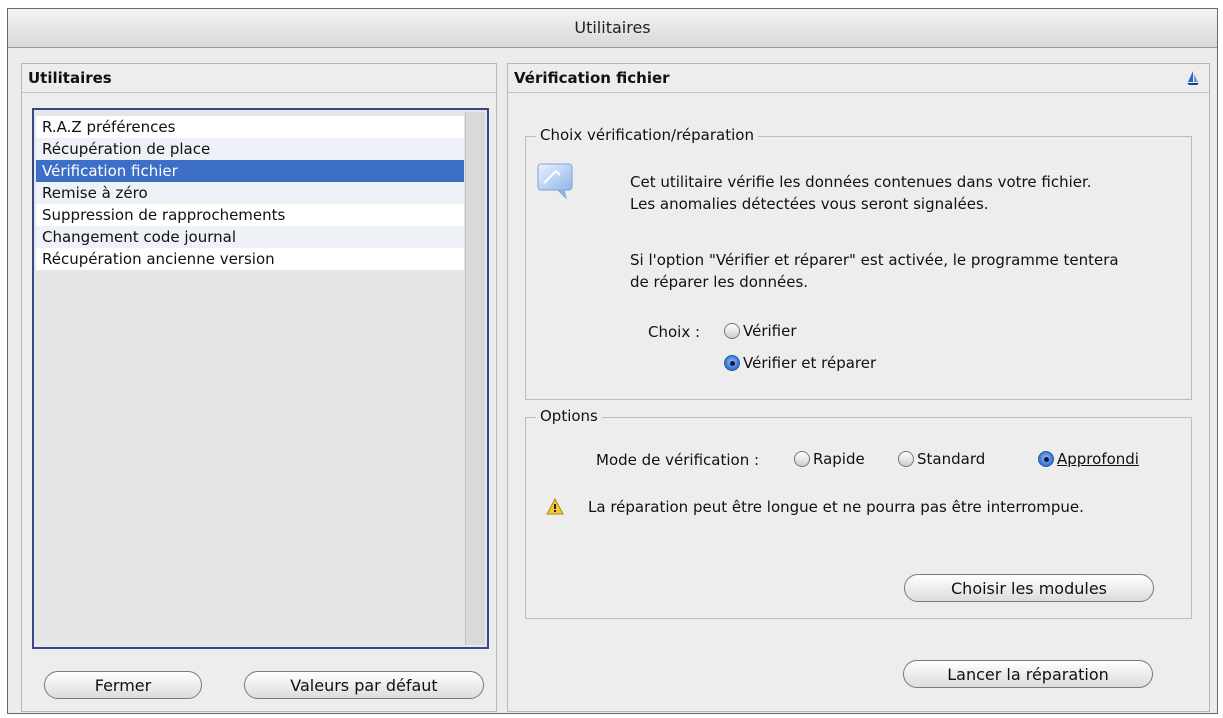  I want to click on list-scrollbar, so click(475, 378).